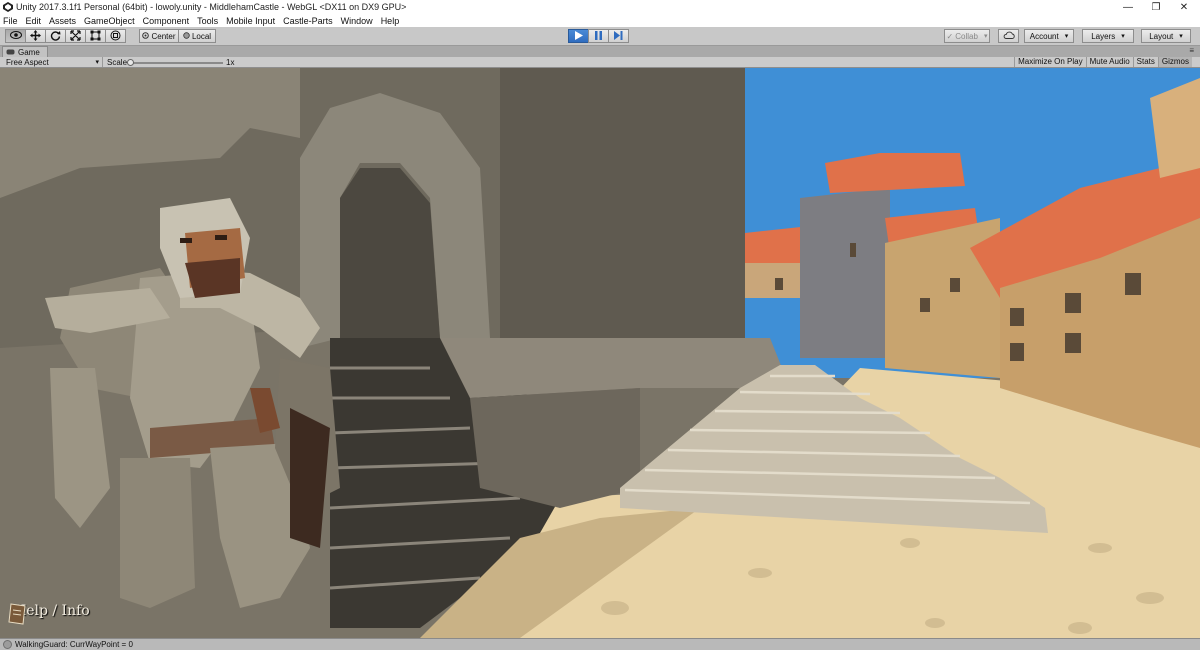 This screenshot has height=650, width=1200. Describe the element at coordinates (1044, 36) in the screenshot. I see `account-label: Account` at that location.